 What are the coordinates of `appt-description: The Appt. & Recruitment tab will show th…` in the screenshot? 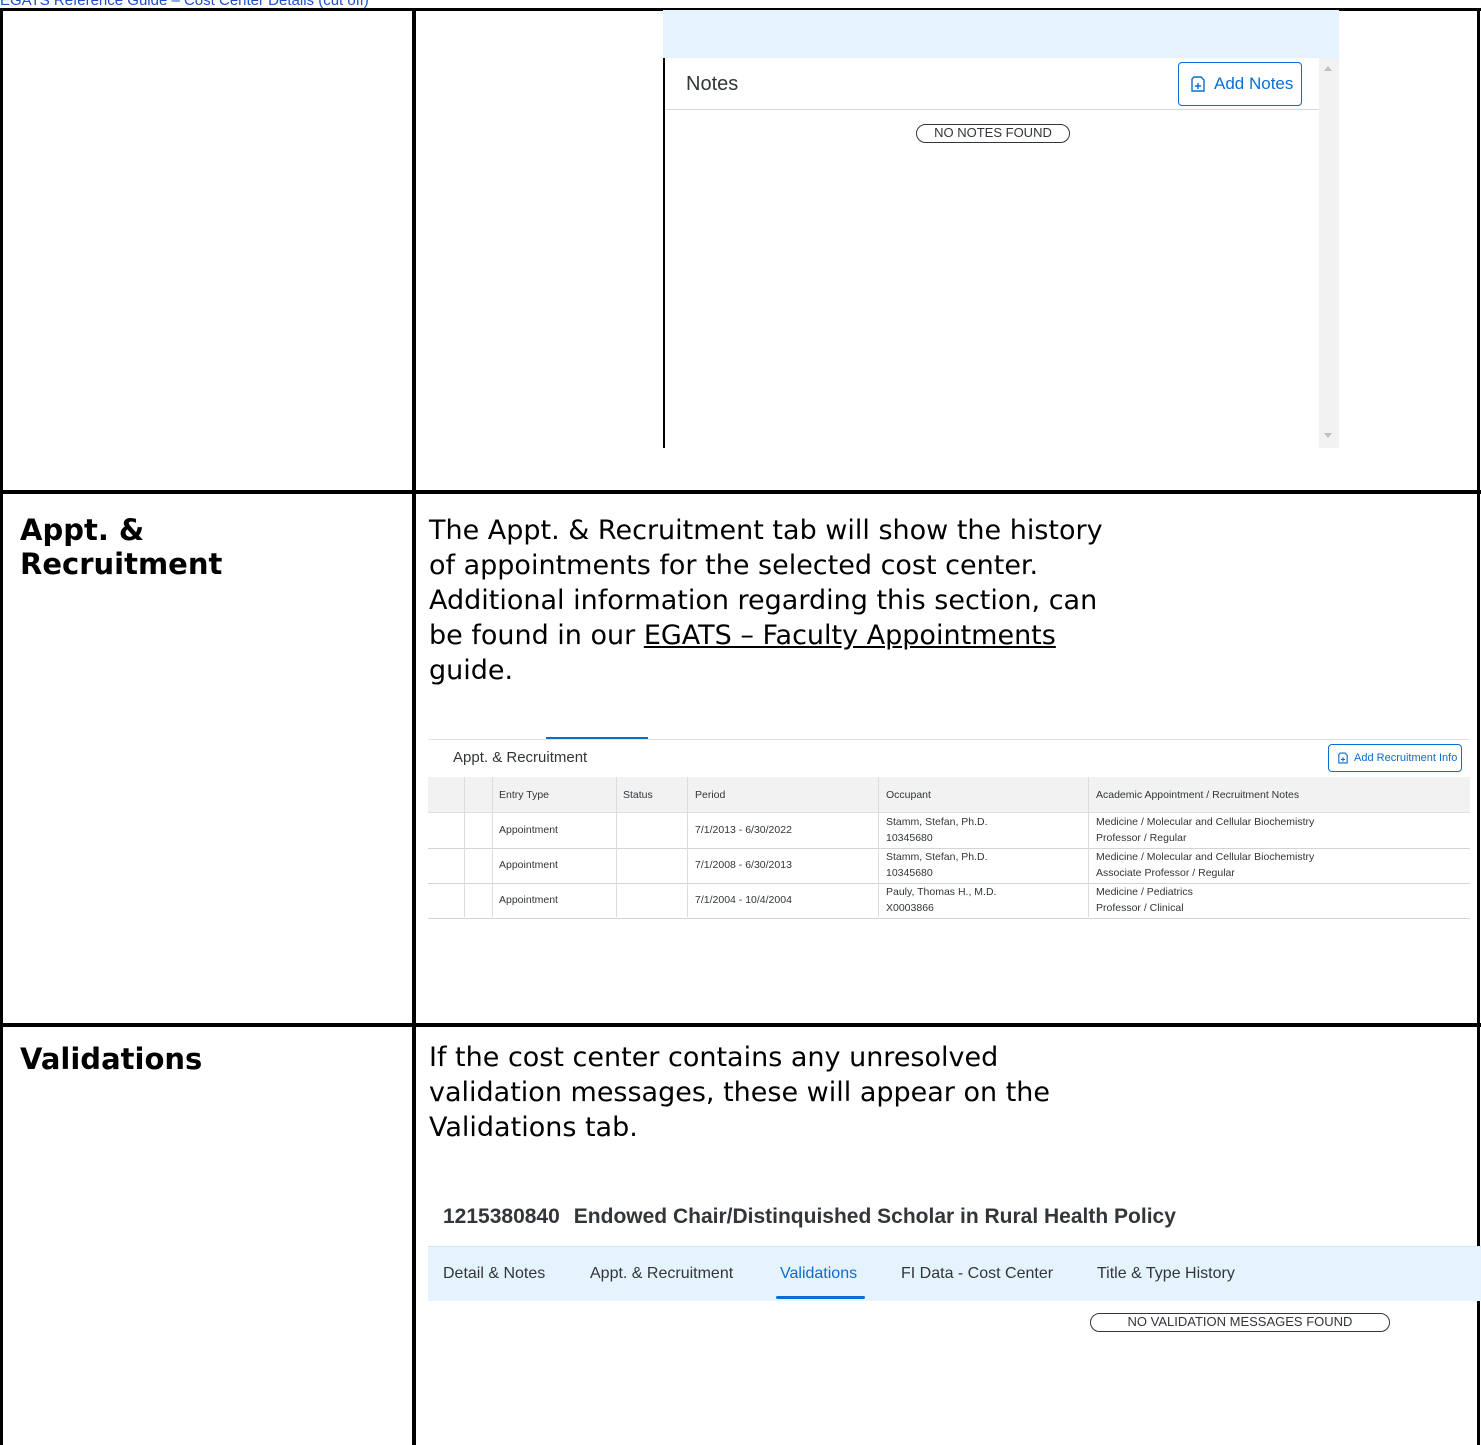 It's located at (766, 600).